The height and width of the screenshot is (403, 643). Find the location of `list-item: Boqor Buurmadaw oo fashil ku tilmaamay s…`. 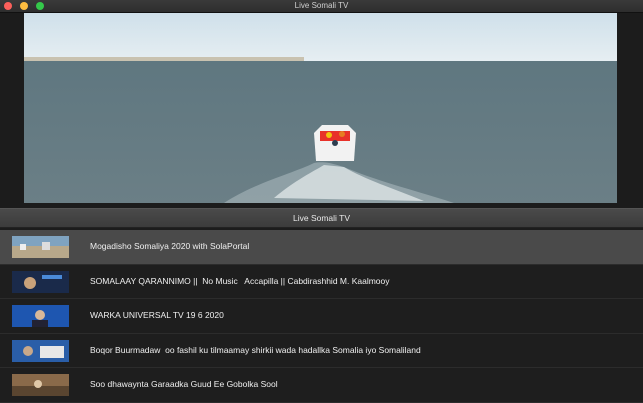

list-item: Boqor Buurmadaw oo fashil ku tilmaamay s… is located at coordinates (321, 350).